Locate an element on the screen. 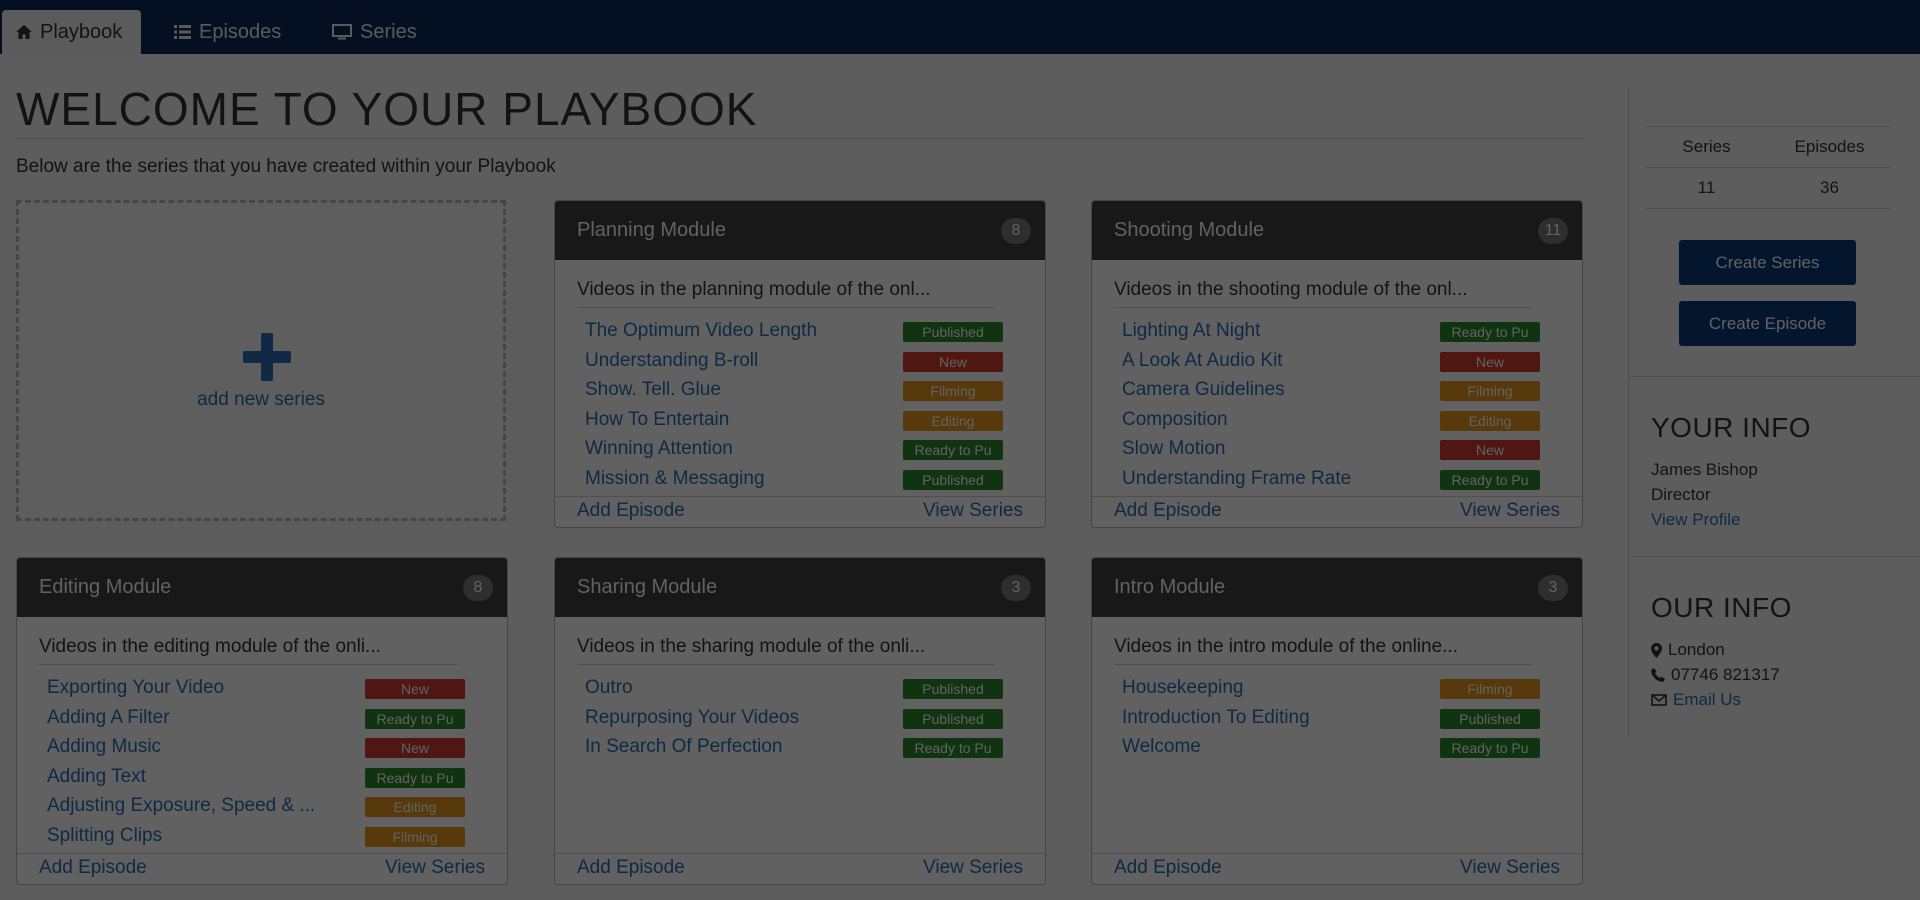  user-role: Director is located at coordinates (1681, 494).